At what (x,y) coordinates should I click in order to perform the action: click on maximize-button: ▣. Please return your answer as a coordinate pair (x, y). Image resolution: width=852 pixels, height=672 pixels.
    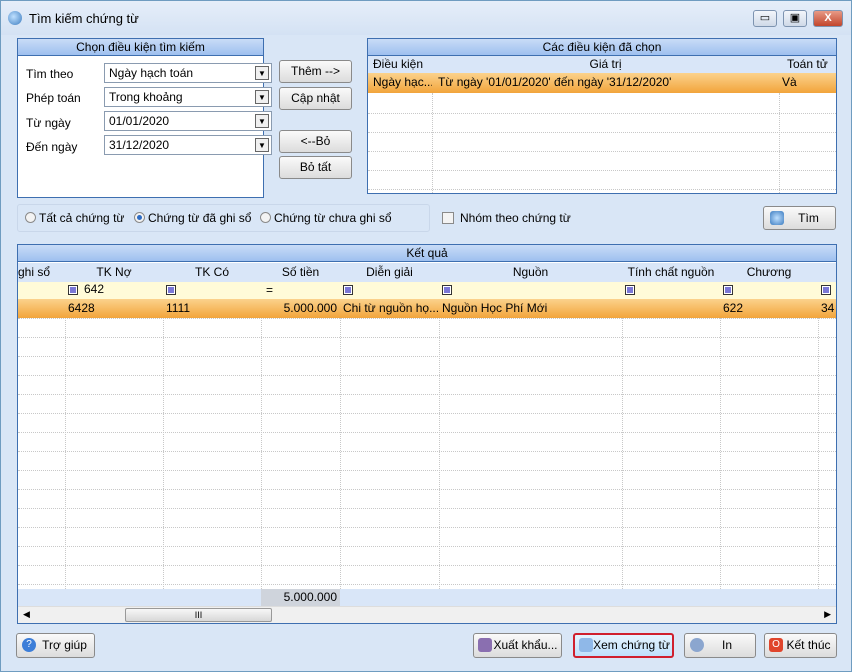
    Looking at the image, I should click on (795, 18).